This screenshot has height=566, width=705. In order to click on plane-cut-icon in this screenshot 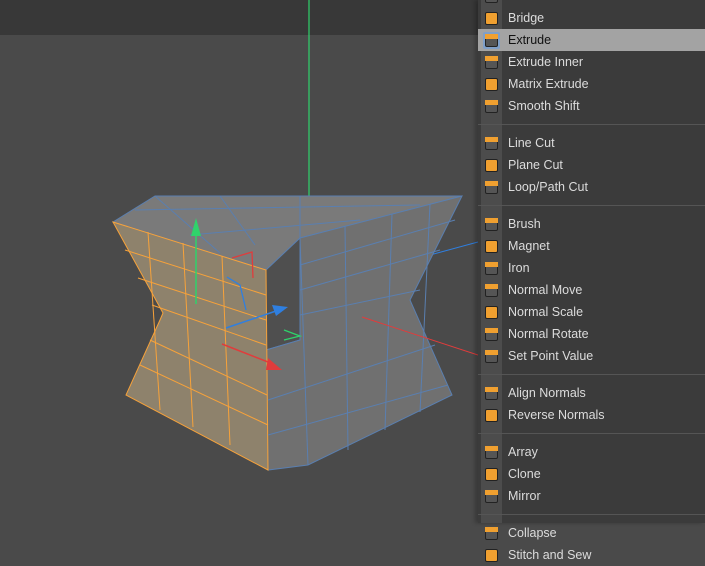, I will do `click(491, 165)`.